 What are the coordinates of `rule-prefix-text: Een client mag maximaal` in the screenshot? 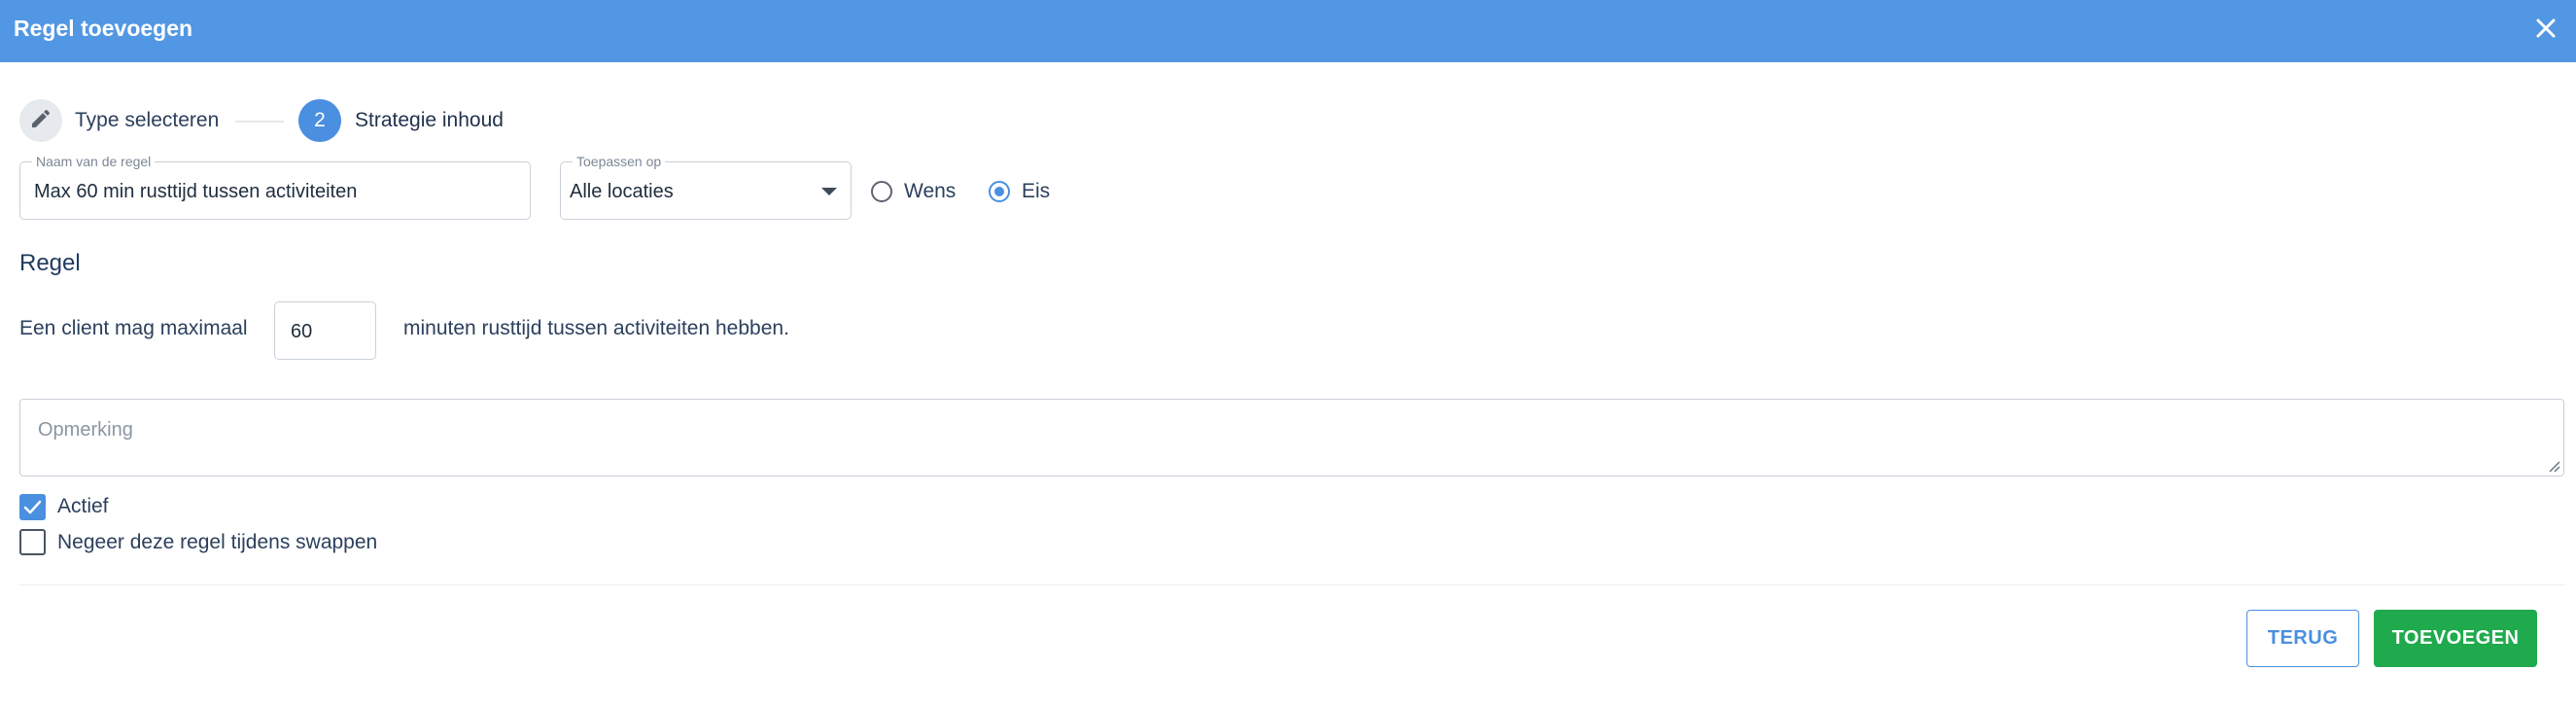 It's located at (133, 328).